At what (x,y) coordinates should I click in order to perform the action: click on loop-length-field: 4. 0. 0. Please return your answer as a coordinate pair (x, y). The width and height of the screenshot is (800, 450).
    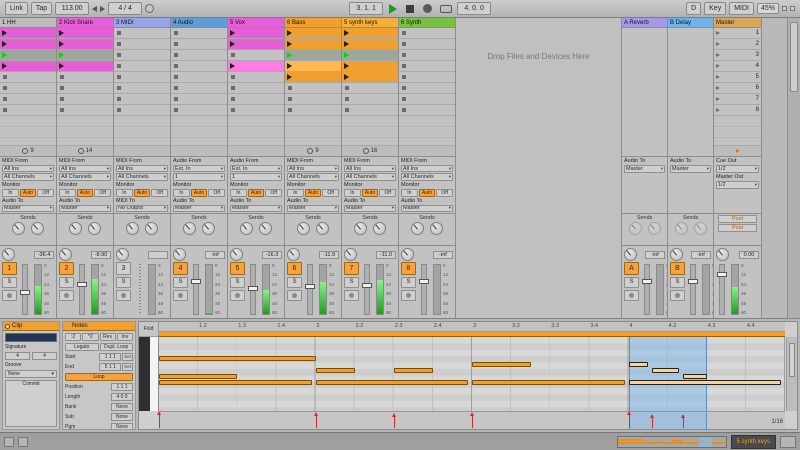
    Looking at the image, I should click on (474, 8).